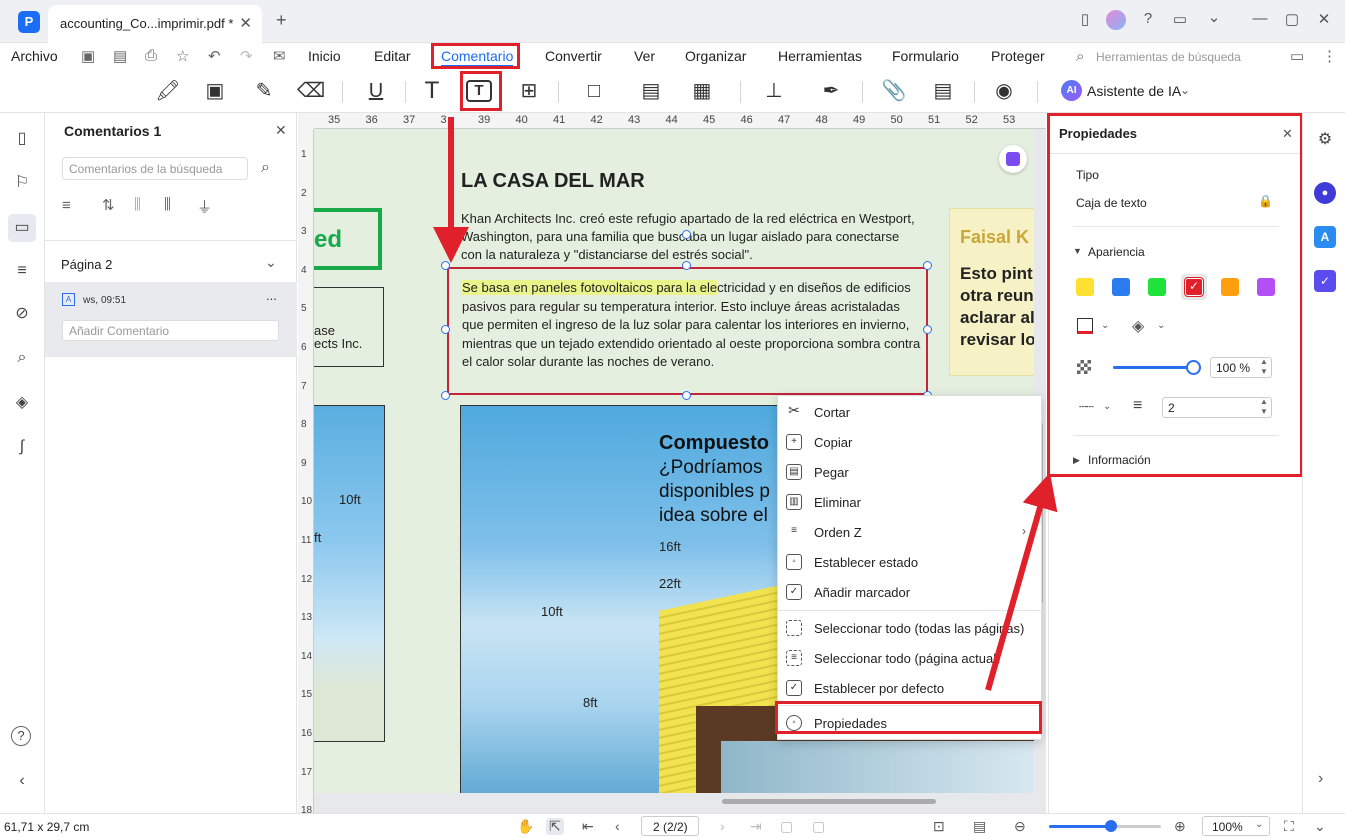 This screenshot has height=838, width=1345. I want to click on attachment-icon: ⊘, so click(22, 314).